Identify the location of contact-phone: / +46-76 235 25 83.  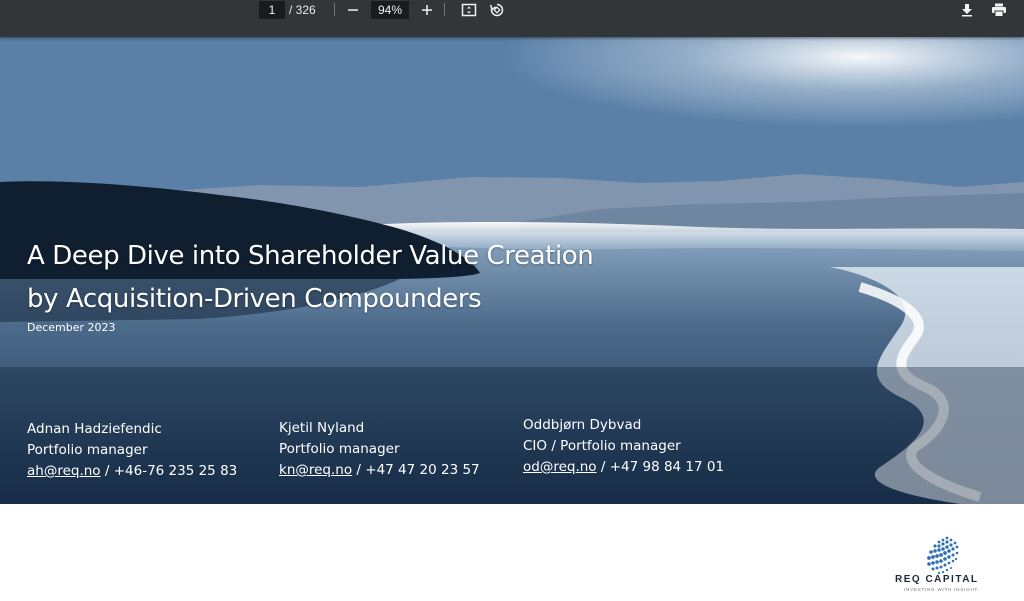
(169, 471).